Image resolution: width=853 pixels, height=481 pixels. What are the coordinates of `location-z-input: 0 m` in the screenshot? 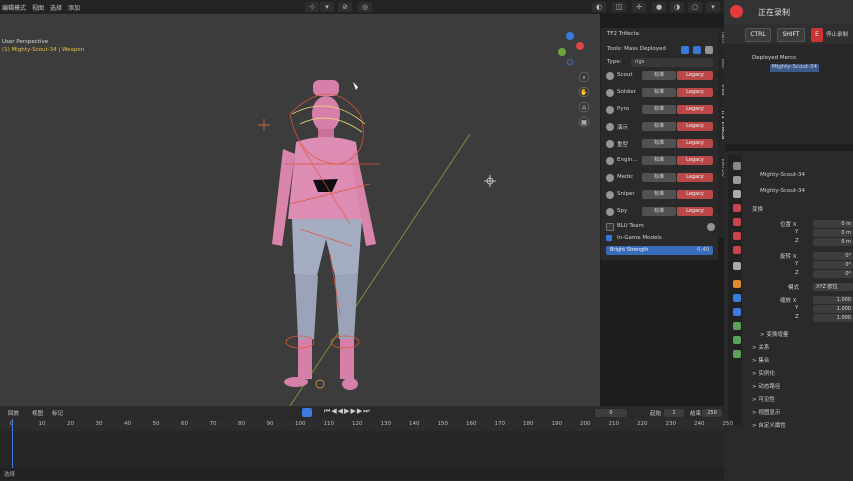 It's located at (833, 242).